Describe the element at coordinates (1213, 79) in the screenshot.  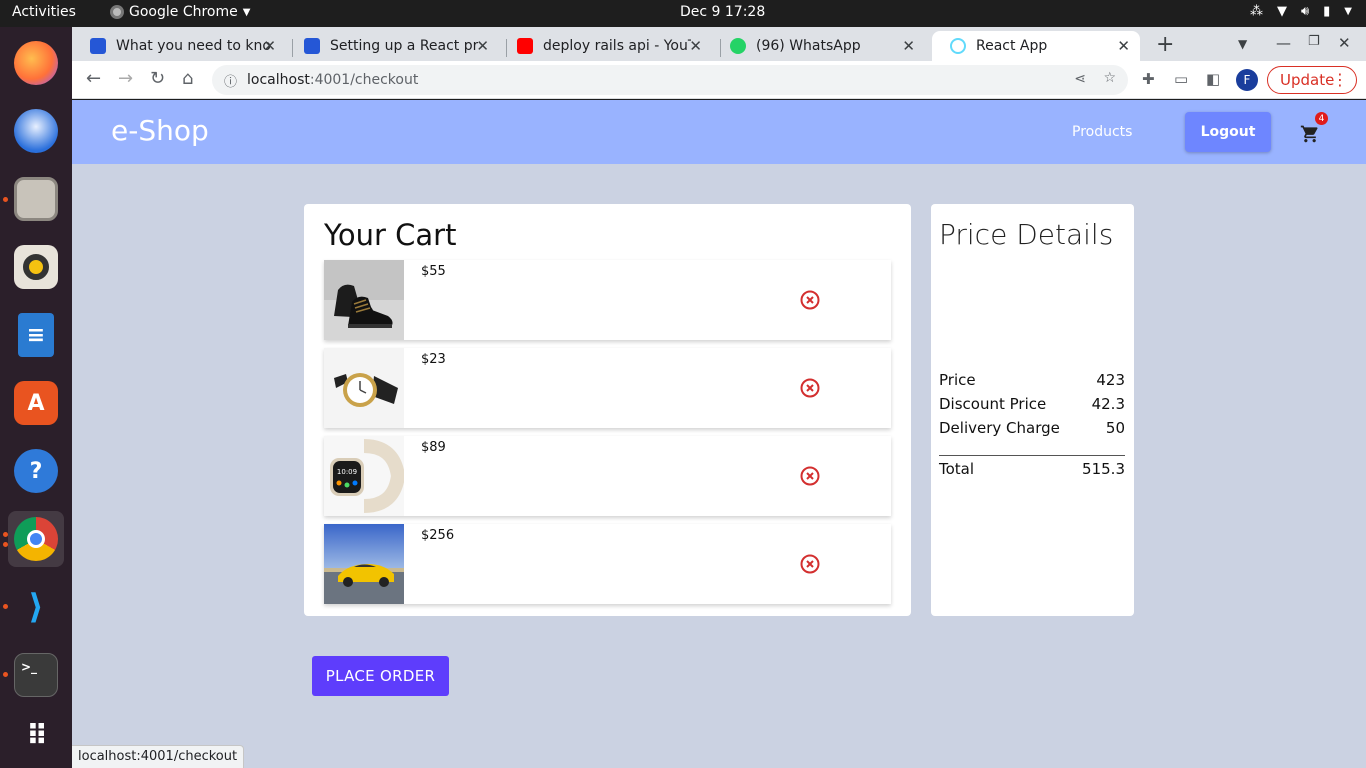
I see `side-panel-icon: ◧` at that location.